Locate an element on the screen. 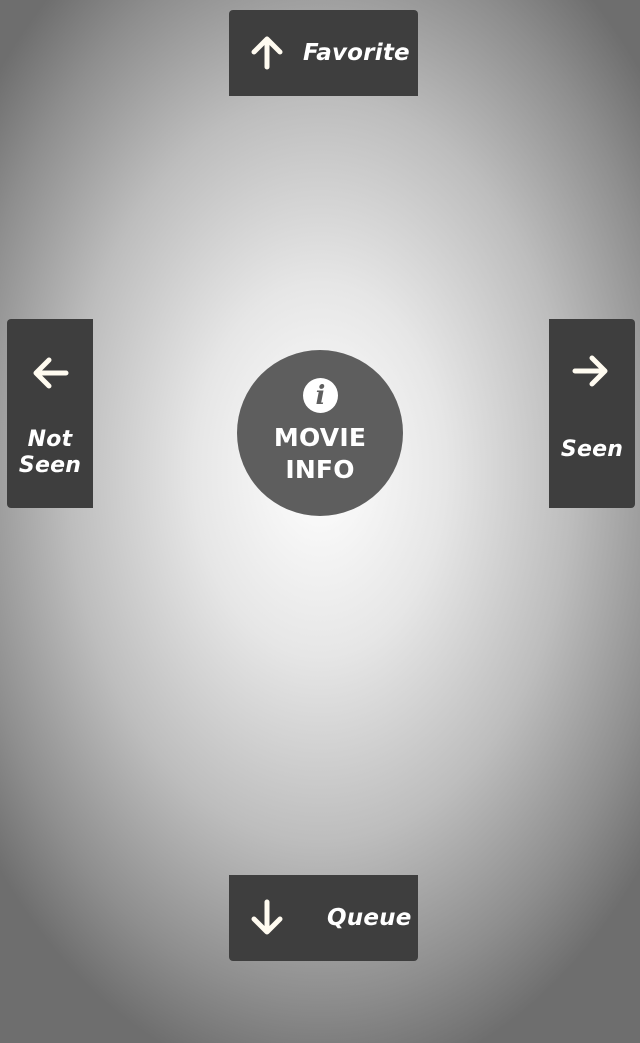  arrow-right-icon is located at coordinates (590, 371).